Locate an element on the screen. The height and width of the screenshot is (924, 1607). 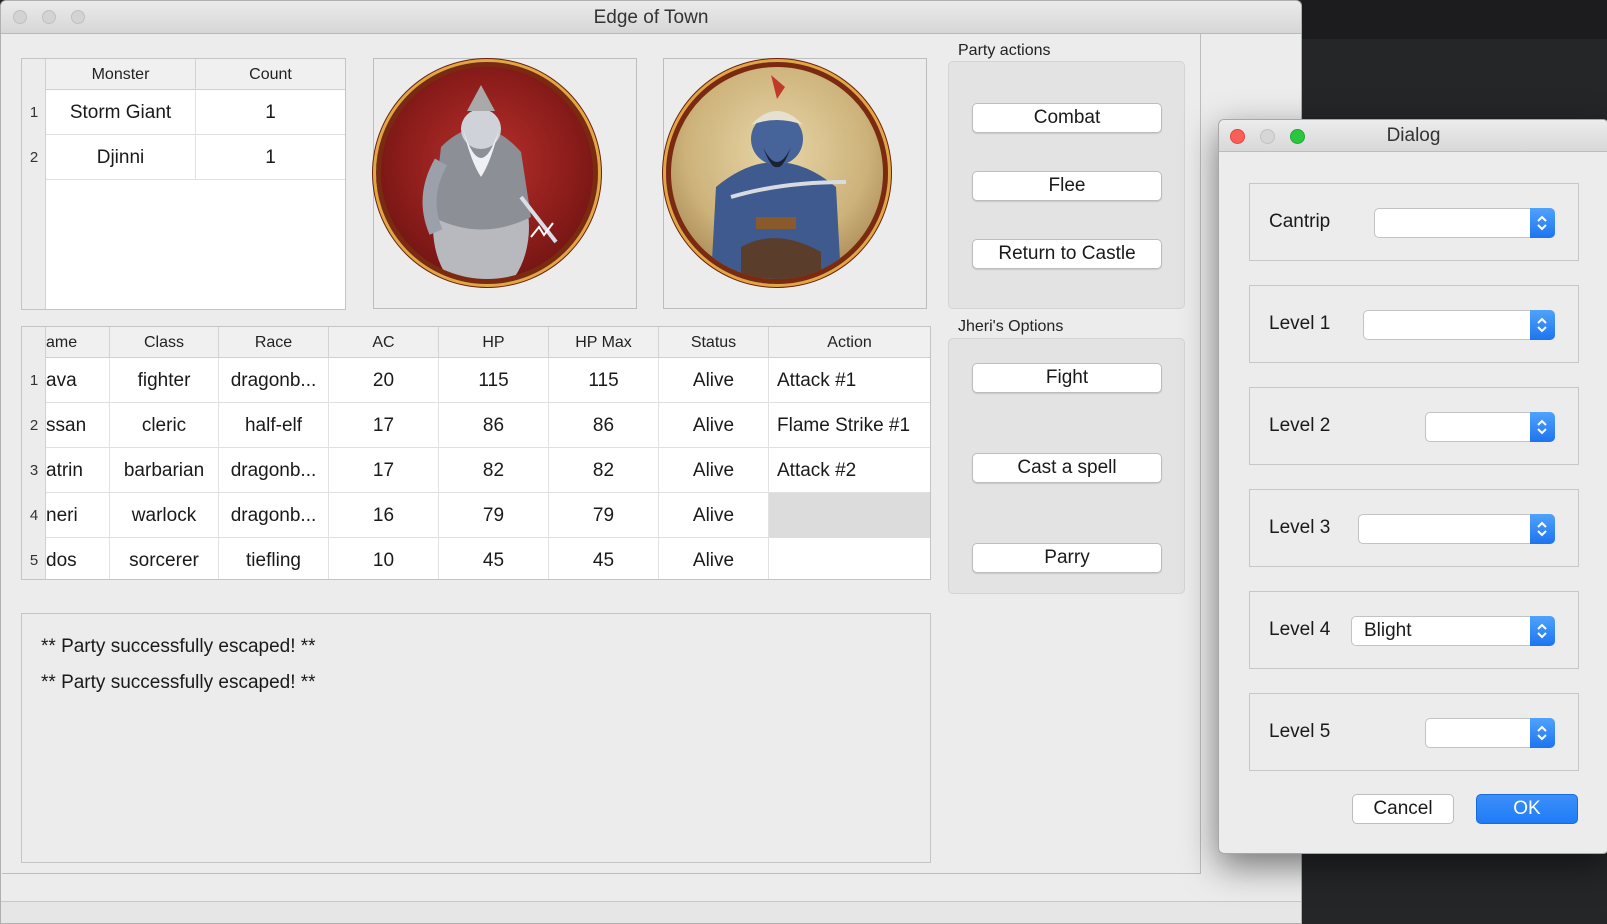
name-cell: dos is located at coordinates (78, 558).